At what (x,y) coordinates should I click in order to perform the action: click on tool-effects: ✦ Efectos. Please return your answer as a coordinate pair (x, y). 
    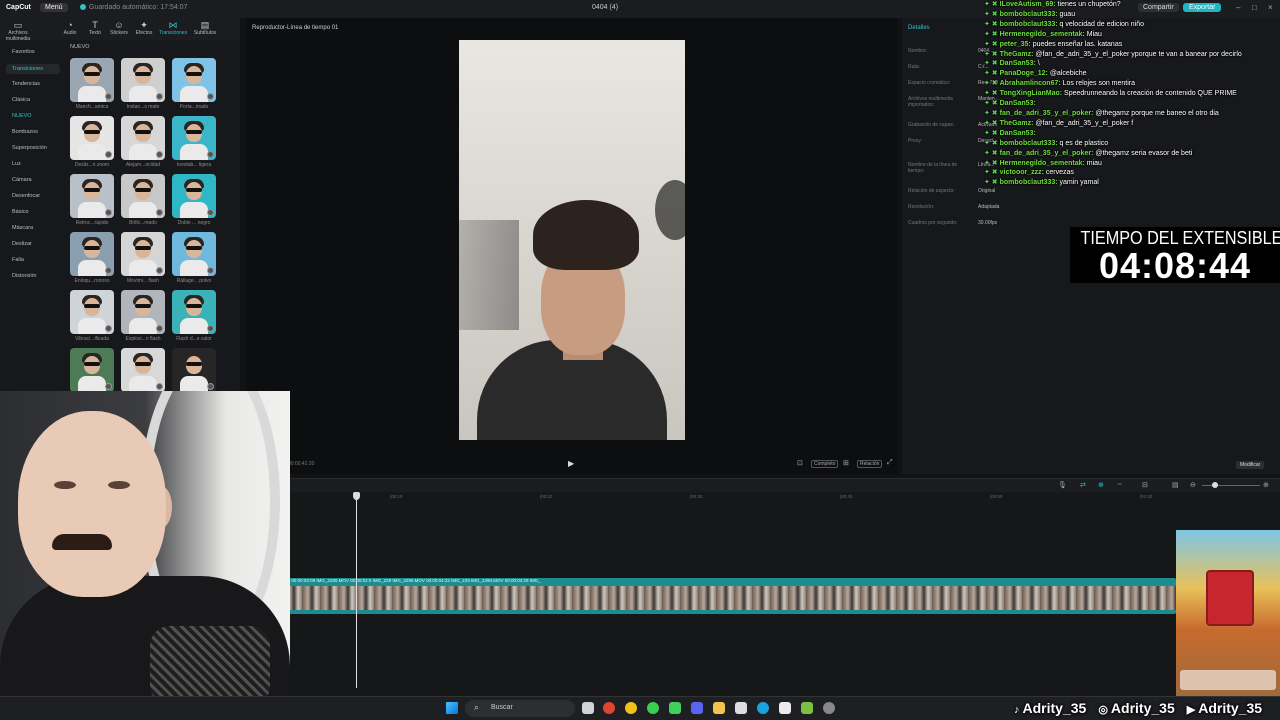
    Looking at the image, I should click on (144, 28).